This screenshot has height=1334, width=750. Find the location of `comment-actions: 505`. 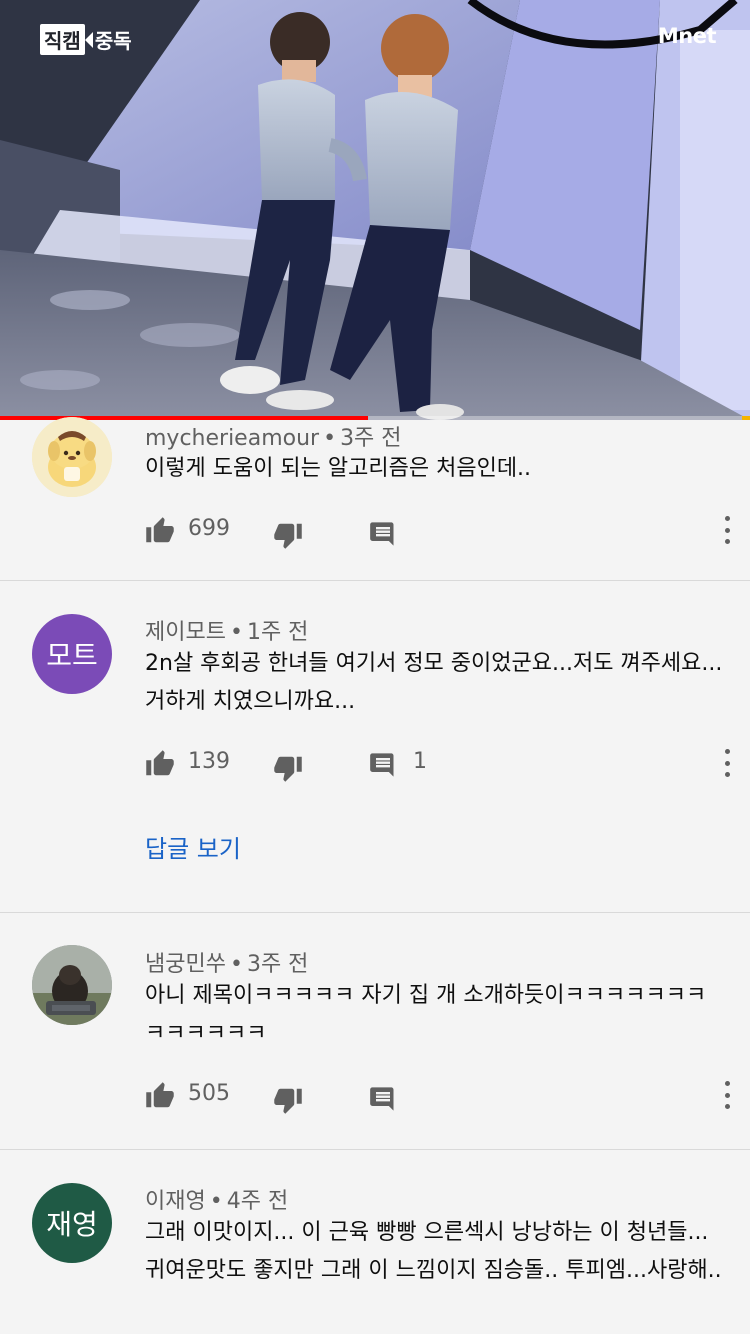

comment-actions: 505 is located at coordinates (440, 1097).